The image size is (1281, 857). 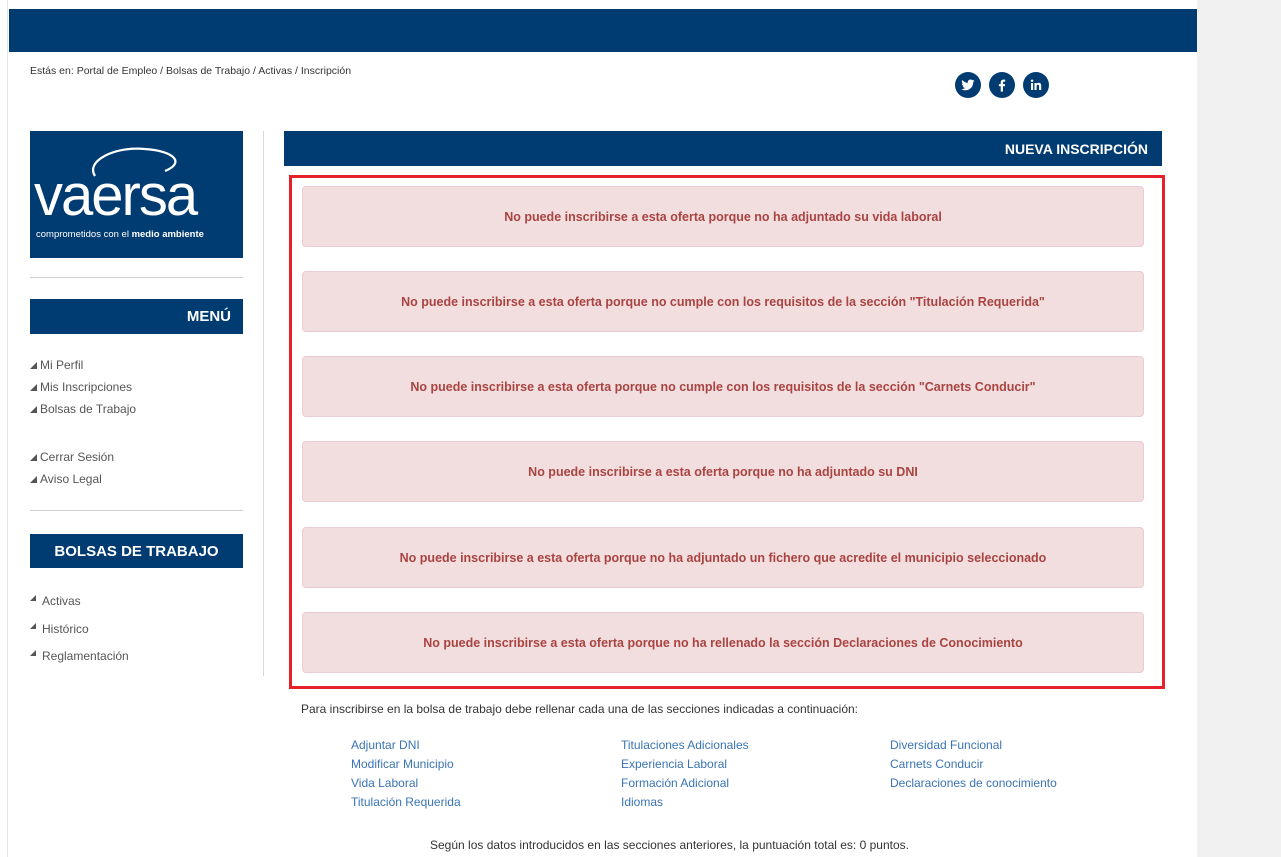 What do you see at coordinates (406, 802) in the screenshot?
I see `link-titulacion-requerida: Titulación Requerida` at bounding box center [406, 802].